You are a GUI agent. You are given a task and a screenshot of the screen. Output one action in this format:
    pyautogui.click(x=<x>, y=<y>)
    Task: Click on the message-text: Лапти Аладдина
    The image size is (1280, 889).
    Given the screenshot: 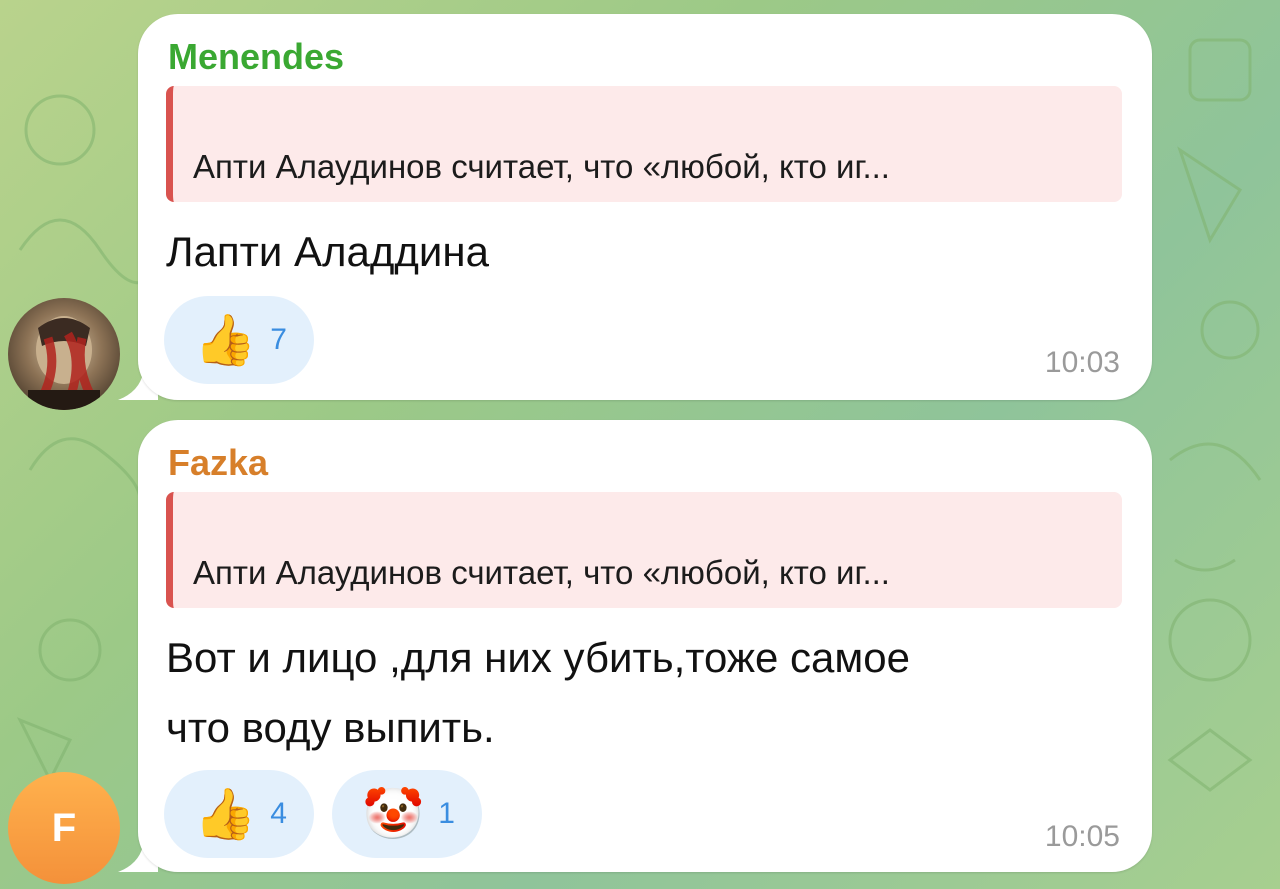 What is the action you would take?
    pyautogui.click(x=327, y=251)
    